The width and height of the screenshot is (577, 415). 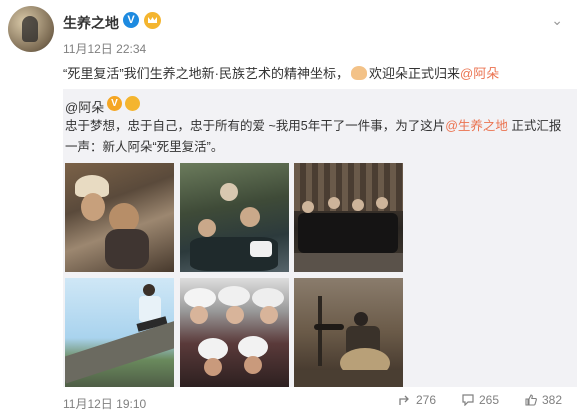 I want to click on share-arrow-icon, so click(x=404, y=400).